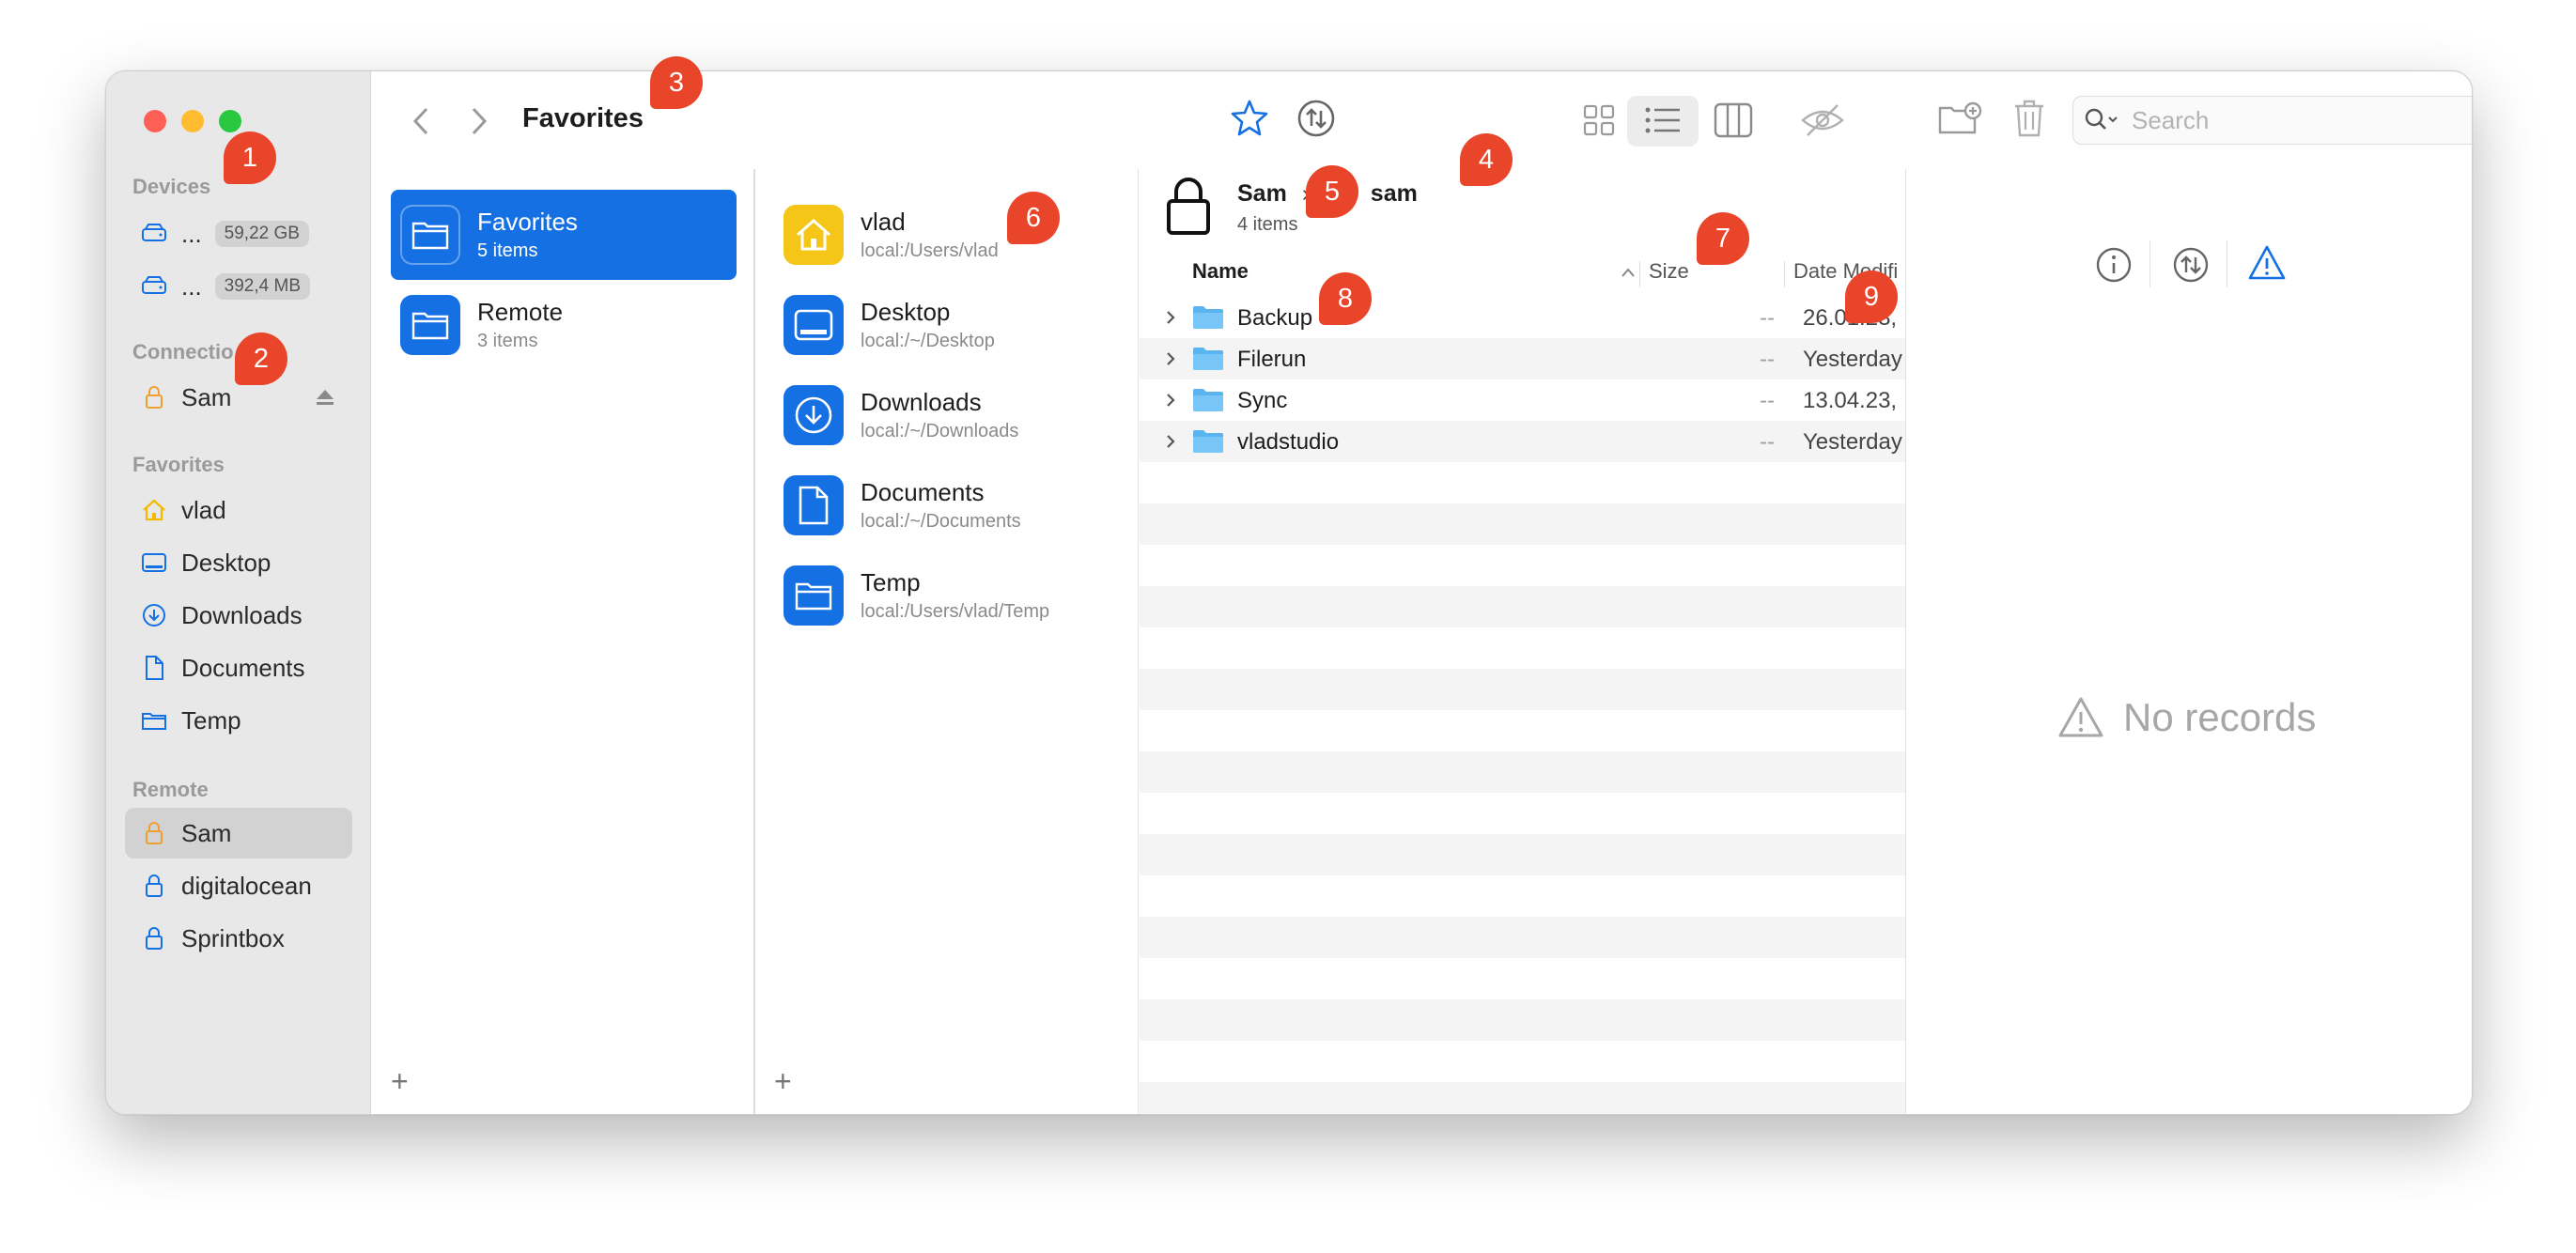 Image resolution: width=2576 pixels, height=1253 pixels. I want to click on sidebar-item-documents: Documents, so click(239, 667).